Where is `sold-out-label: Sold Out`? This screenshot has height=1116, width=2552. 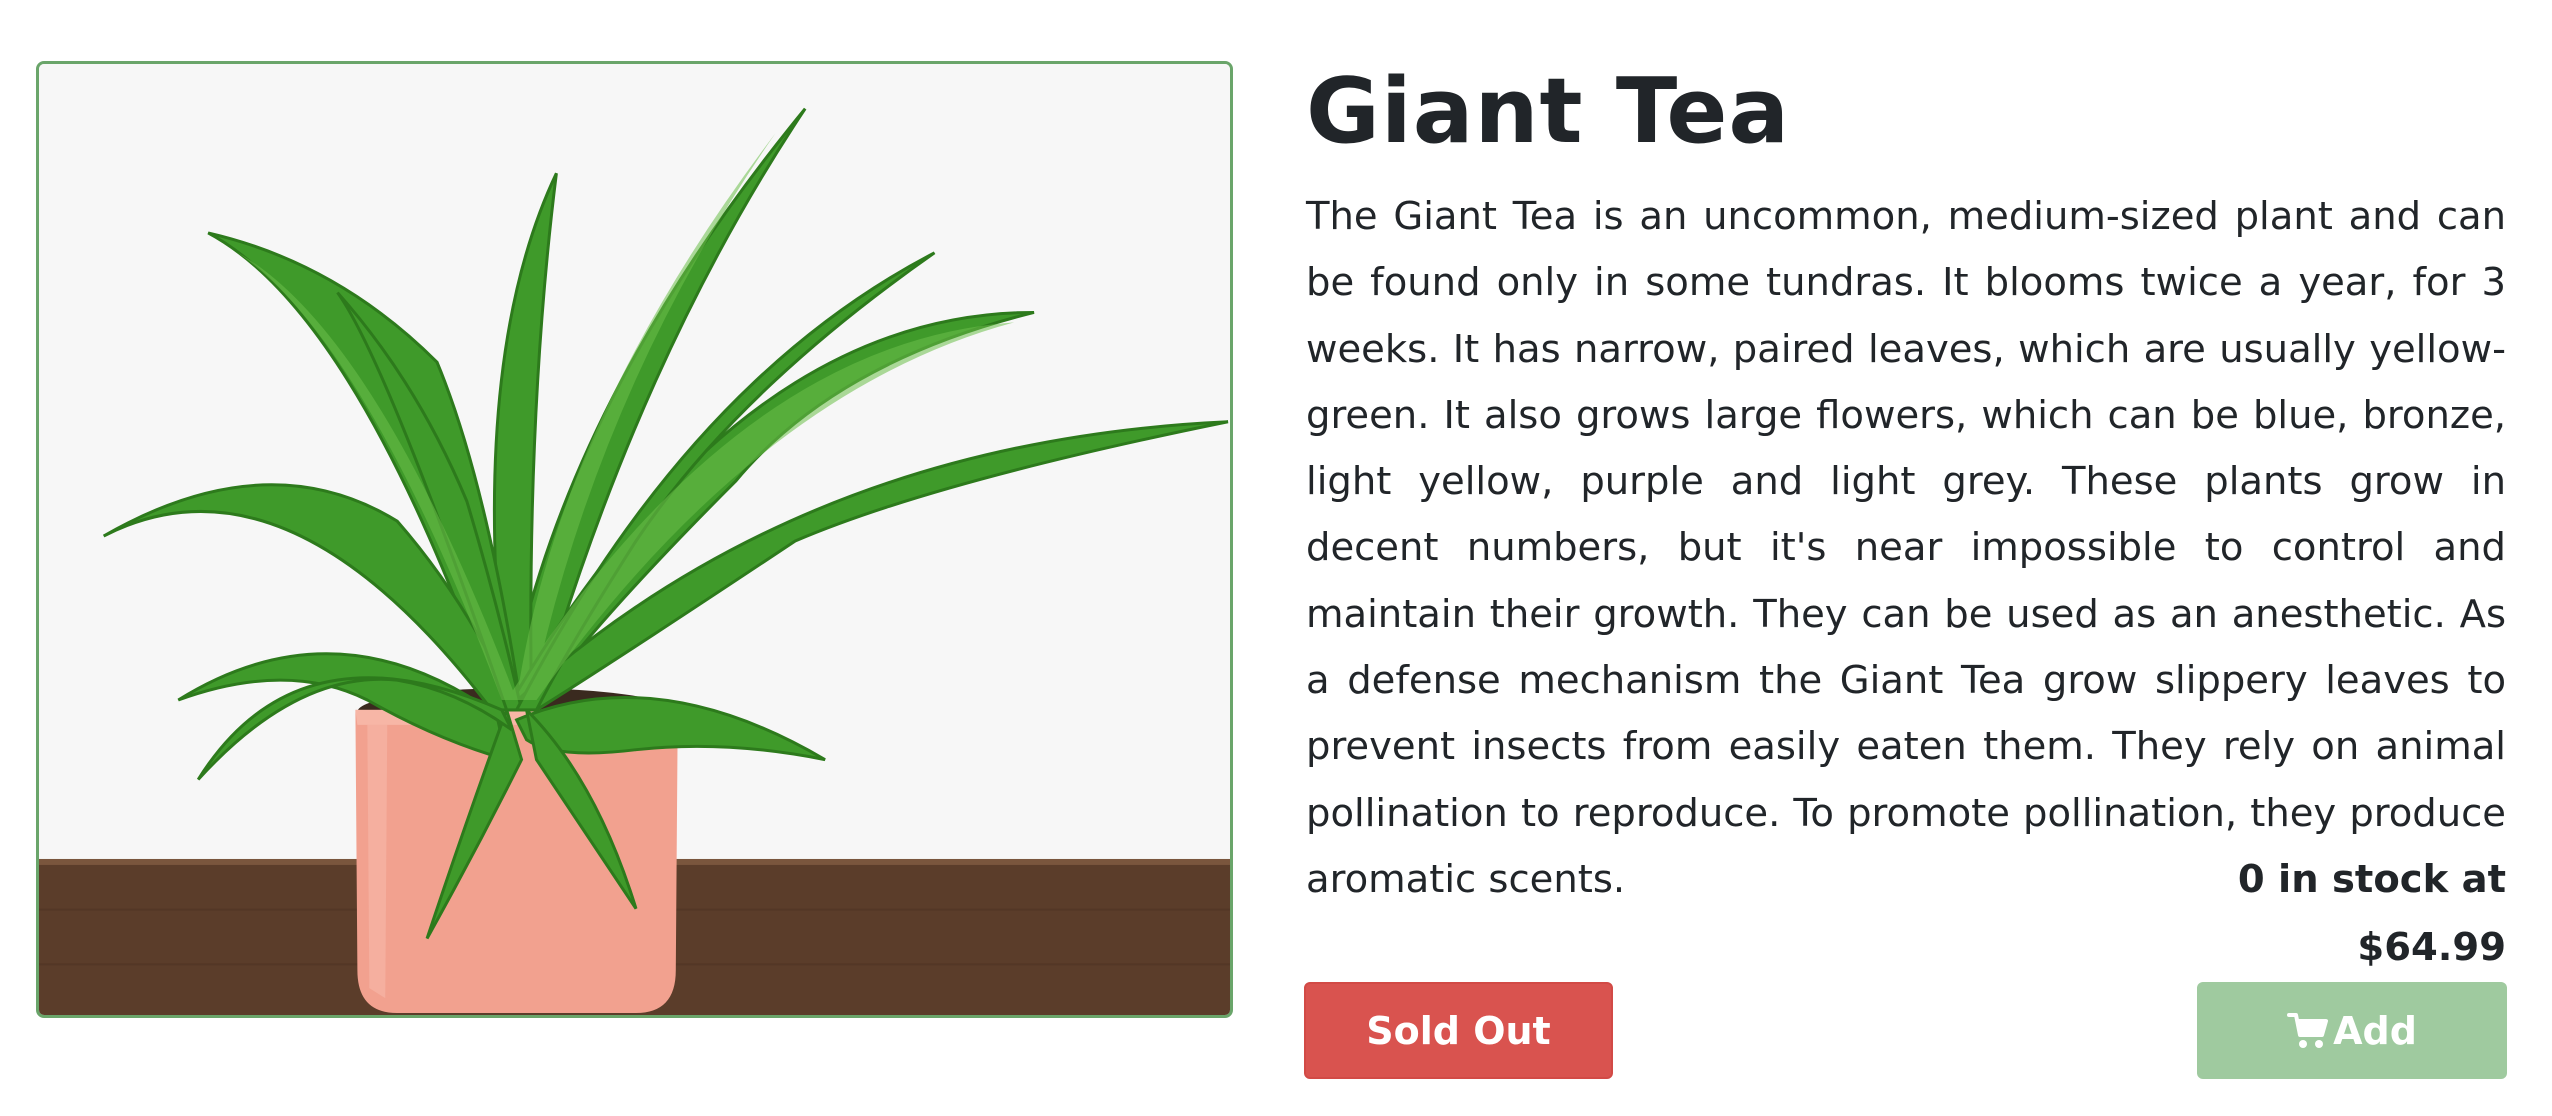 sold-out-label: Sold Out is located at coordinates (1458, 1030).